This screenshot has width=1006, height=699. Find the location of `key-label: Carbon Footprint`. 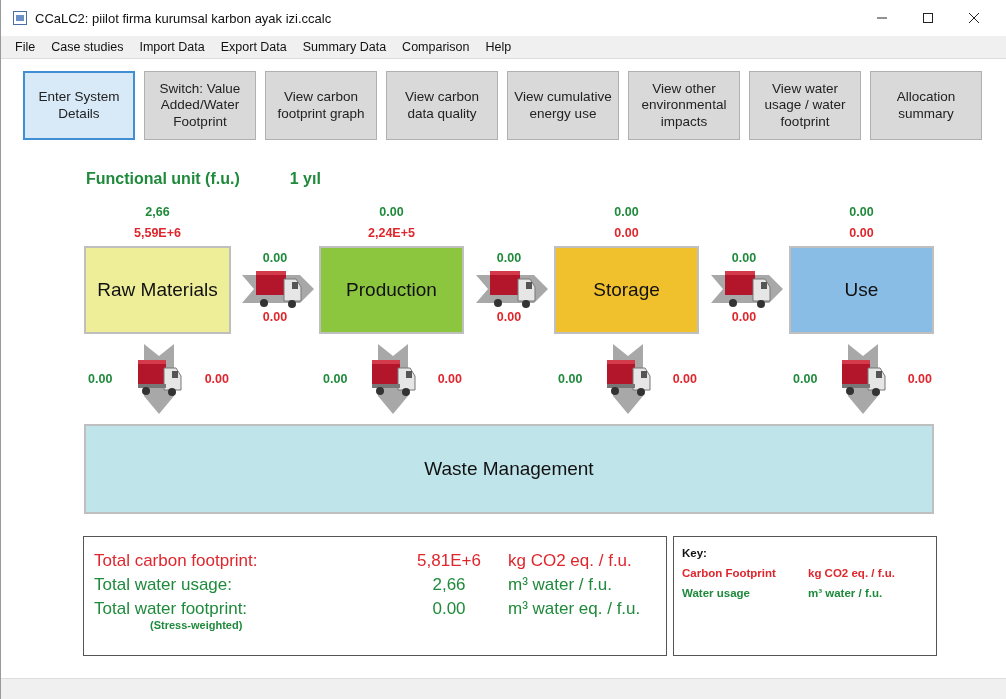

key-label: Carbon Footprint is located at coordinates (729, 573).